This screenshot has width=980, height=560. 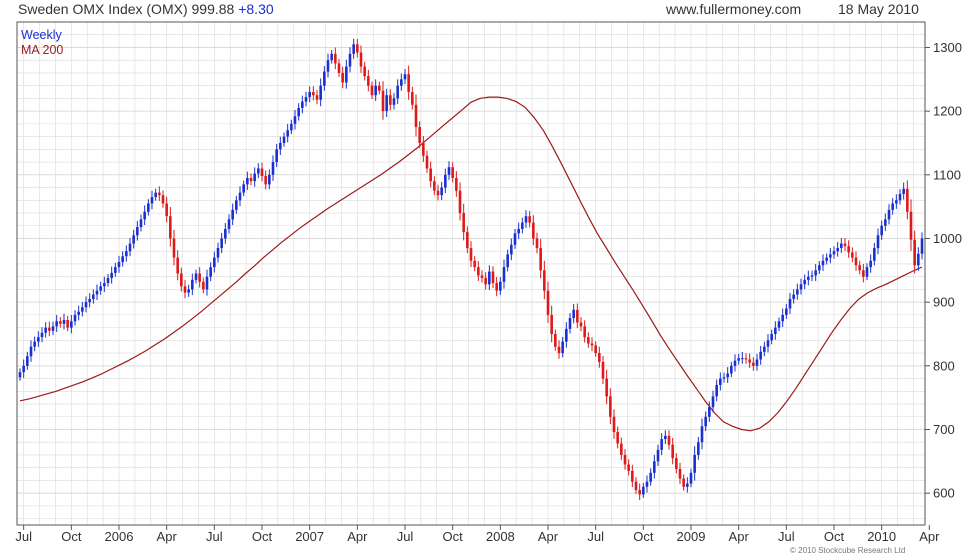 What do you see at coordinates (944, 302) in the screenshot?
I see `y-tick-label: 900` at bounding box center [944, 302].